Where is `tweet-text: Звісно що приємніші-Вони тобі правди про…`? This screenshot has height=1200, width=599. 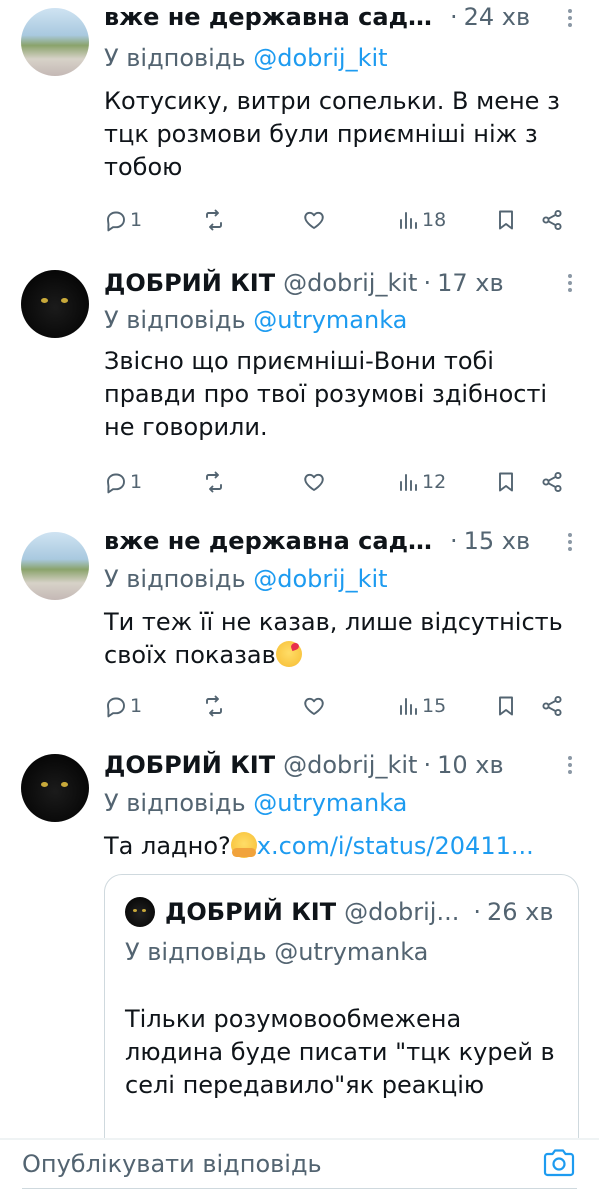
tweet-text: Звісно що приємніші-Вони тобі правди про… is located at coordinates (326, 394).